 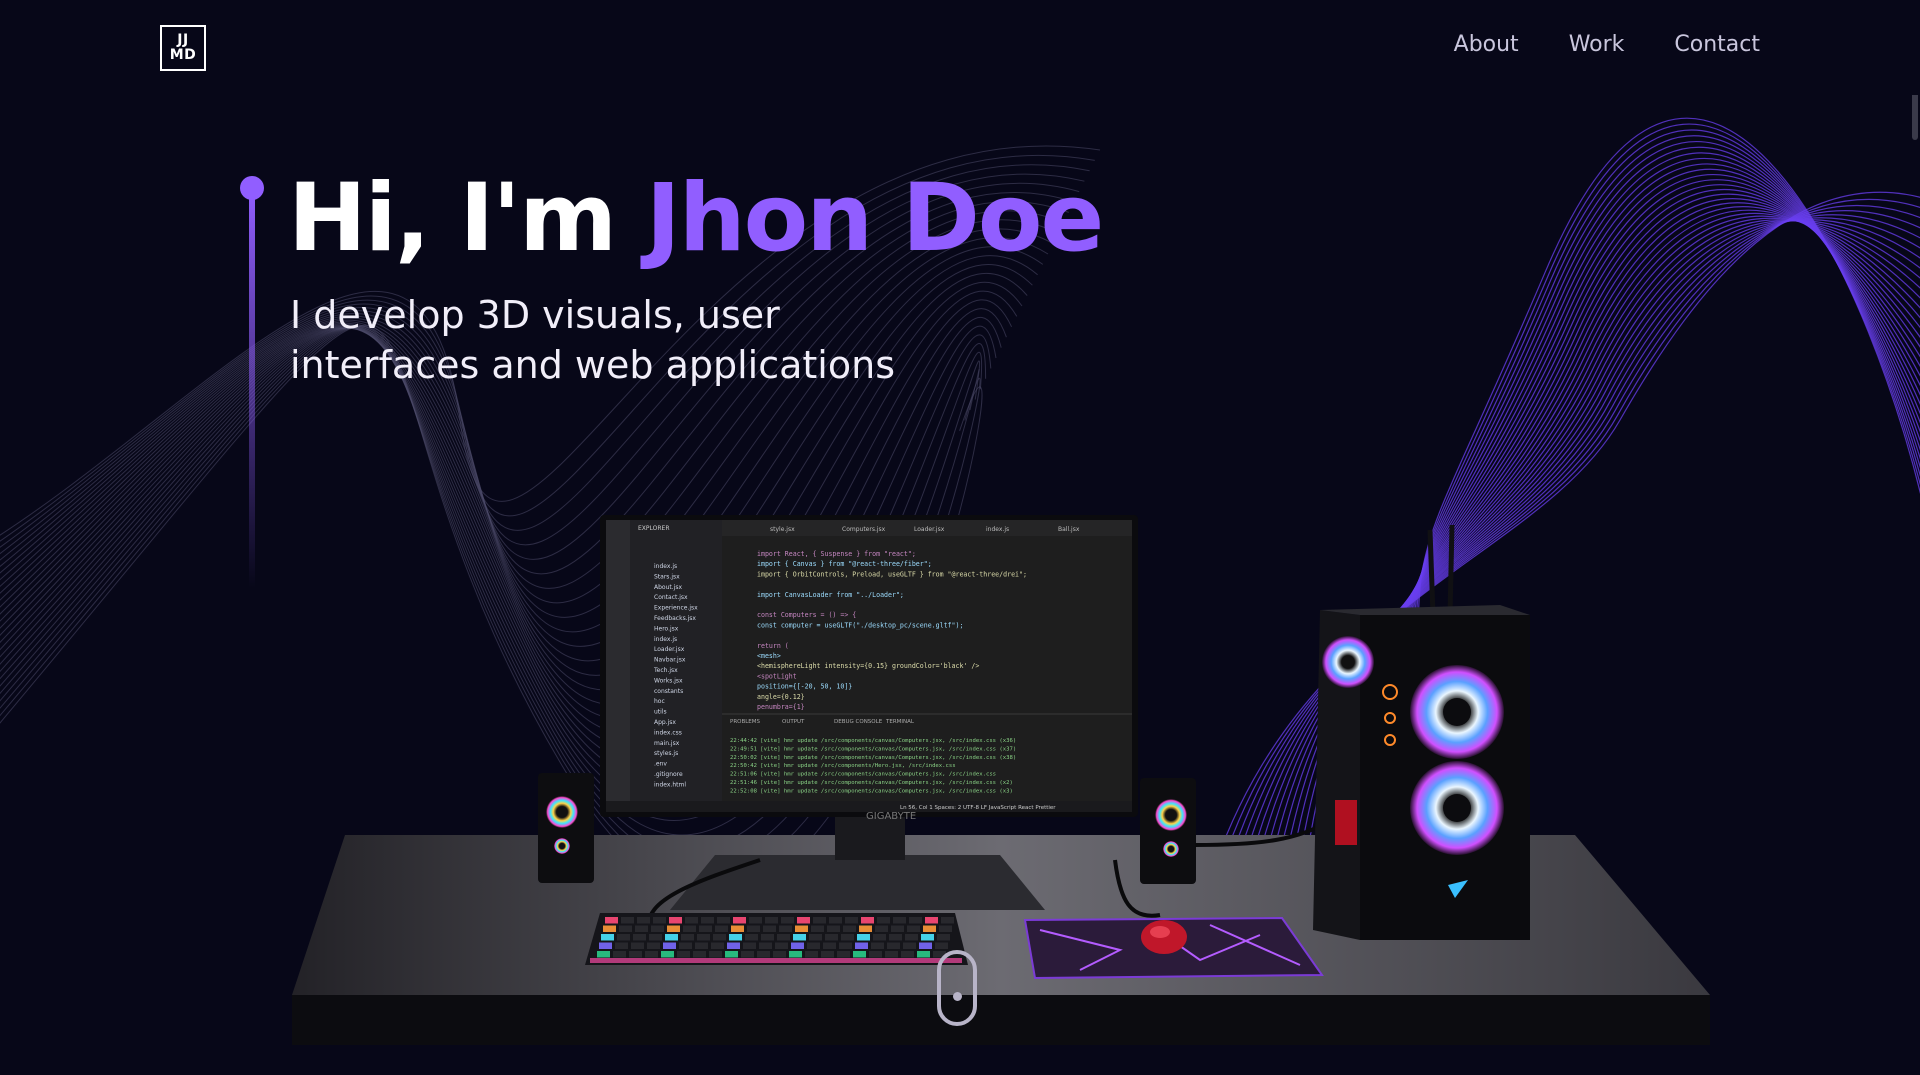 What do you see at coordinates (670, 784) in the screenshot?
I see `explorer-file: index.html` at bounding box center [670, 784].